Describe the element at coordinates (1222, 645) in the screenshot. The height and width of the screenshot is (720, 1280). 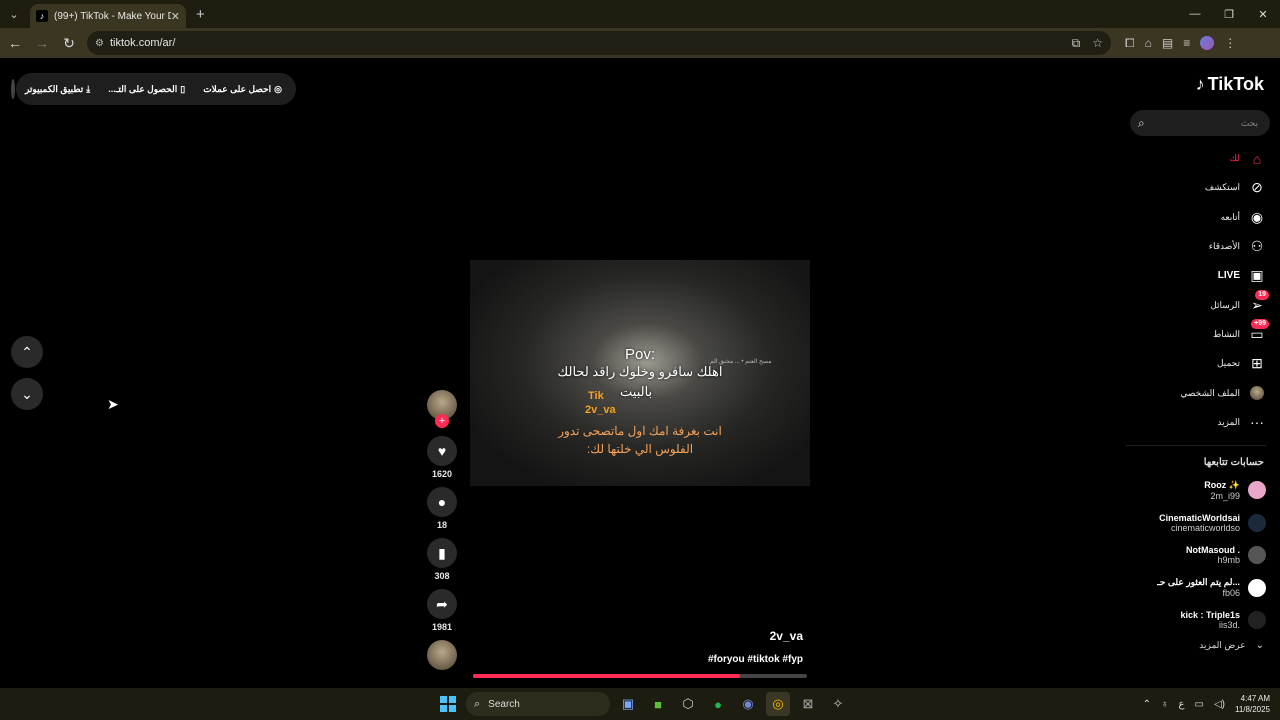
I see `see-more-label: عرض المزيد` at that location.